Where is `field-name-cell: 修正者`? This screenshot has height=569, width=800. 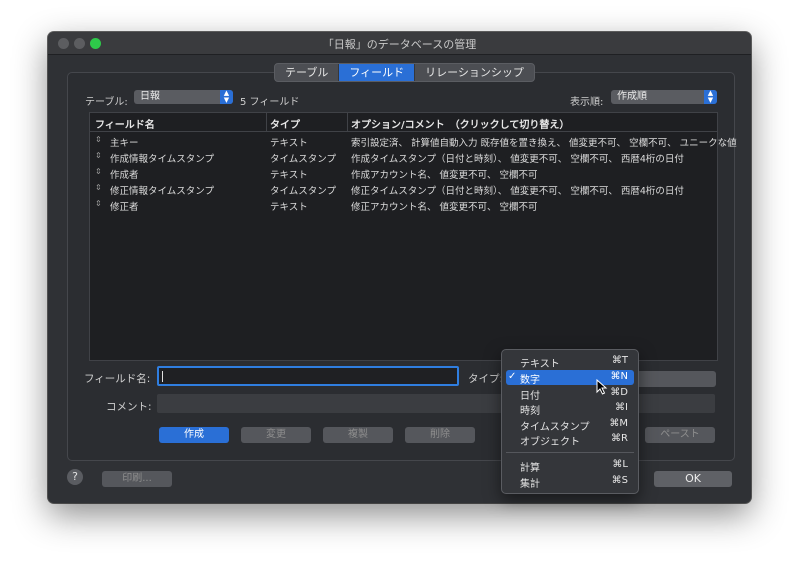
field-name-cell: 修正者 is located at coordinates (124, 207).